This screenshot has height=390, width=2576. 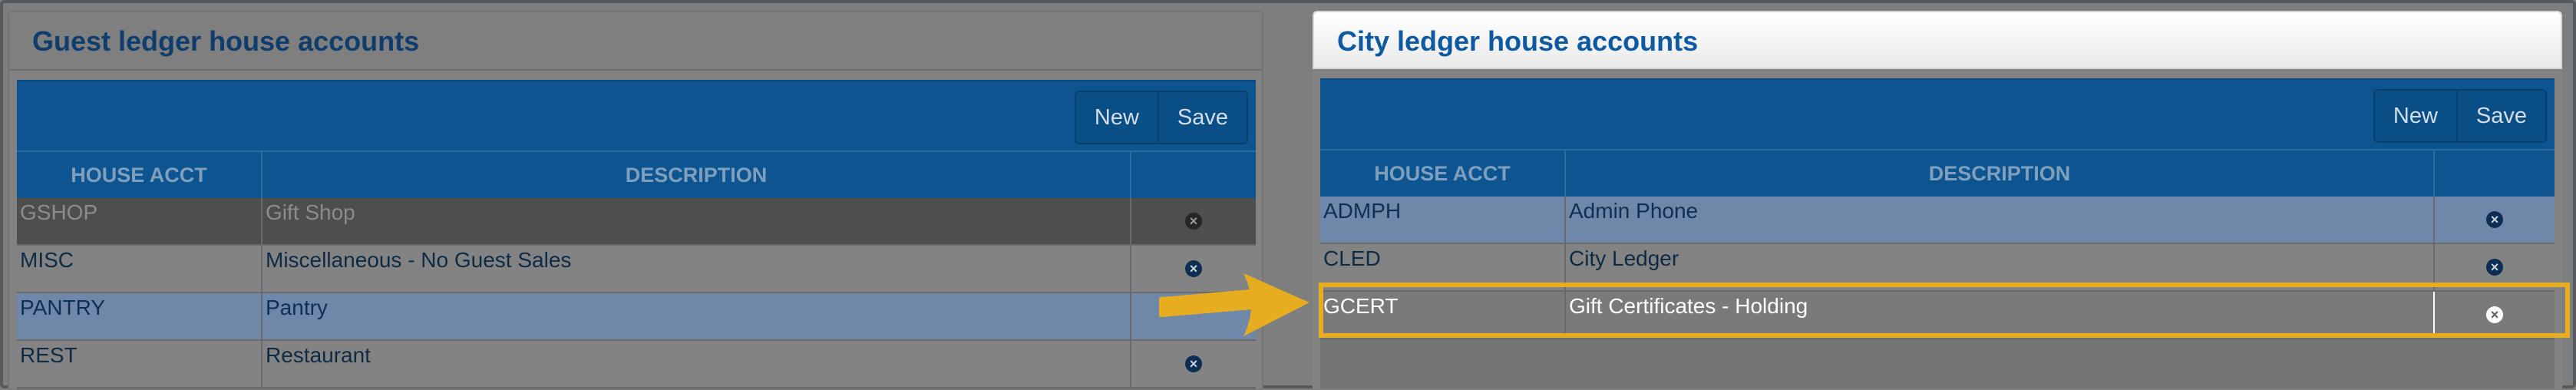 I want to click on table-row: REST Restaurant ×, so click(x=636, y=364).